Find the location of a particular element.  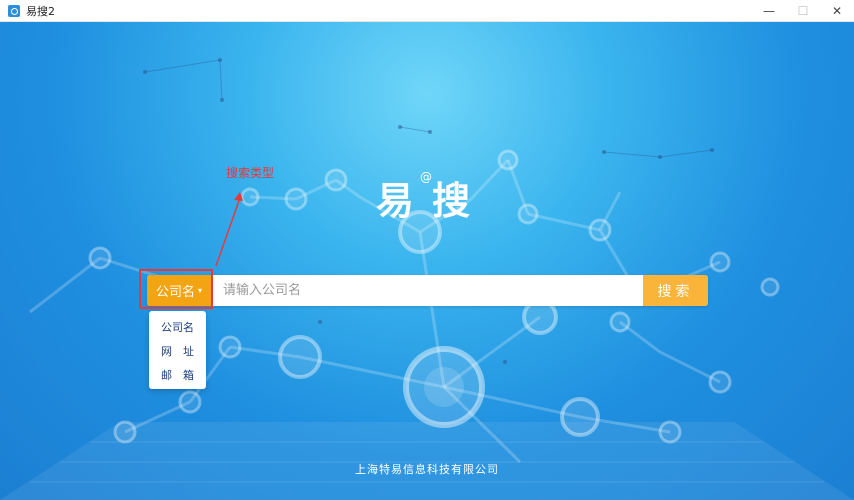

search-type-dropdown: 公司名 网 址 邮 箱 is located at coordinates (177, 350).